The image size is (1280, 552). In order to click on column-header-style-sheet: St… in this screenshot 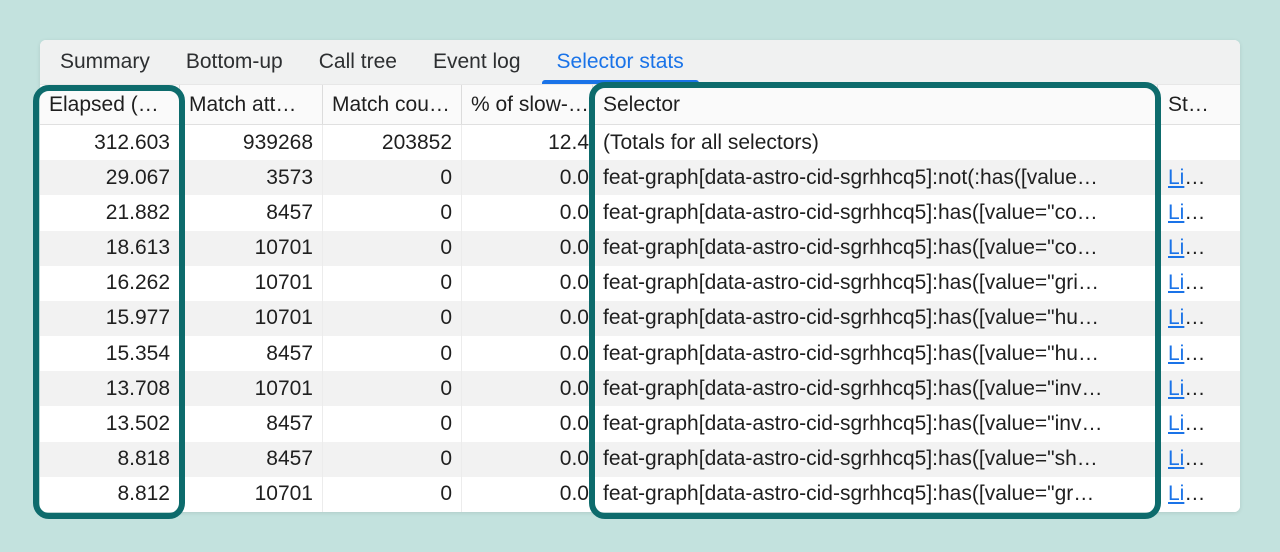, I will do `click(1199, 104)`.